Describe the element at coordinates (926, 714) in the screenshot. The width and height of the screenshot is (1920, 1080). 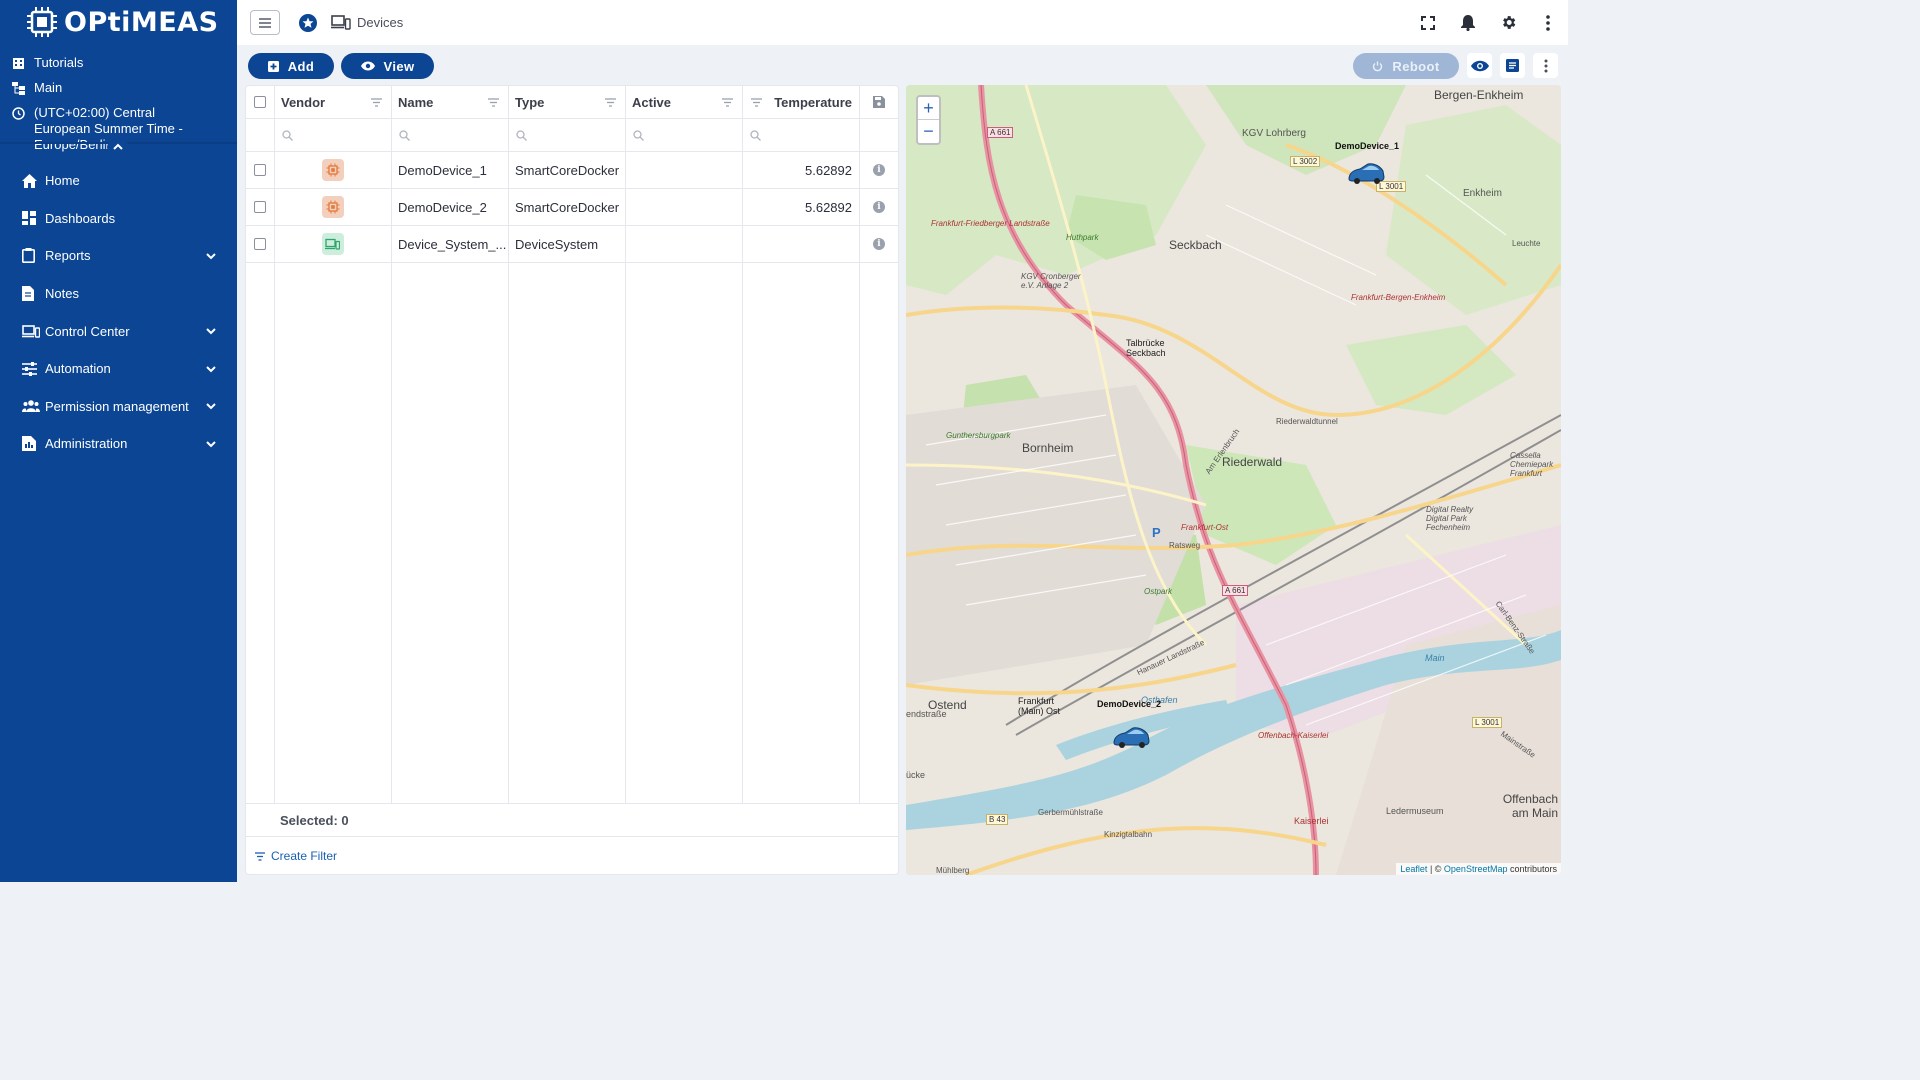
I see `map-label: endstraße` at that location.